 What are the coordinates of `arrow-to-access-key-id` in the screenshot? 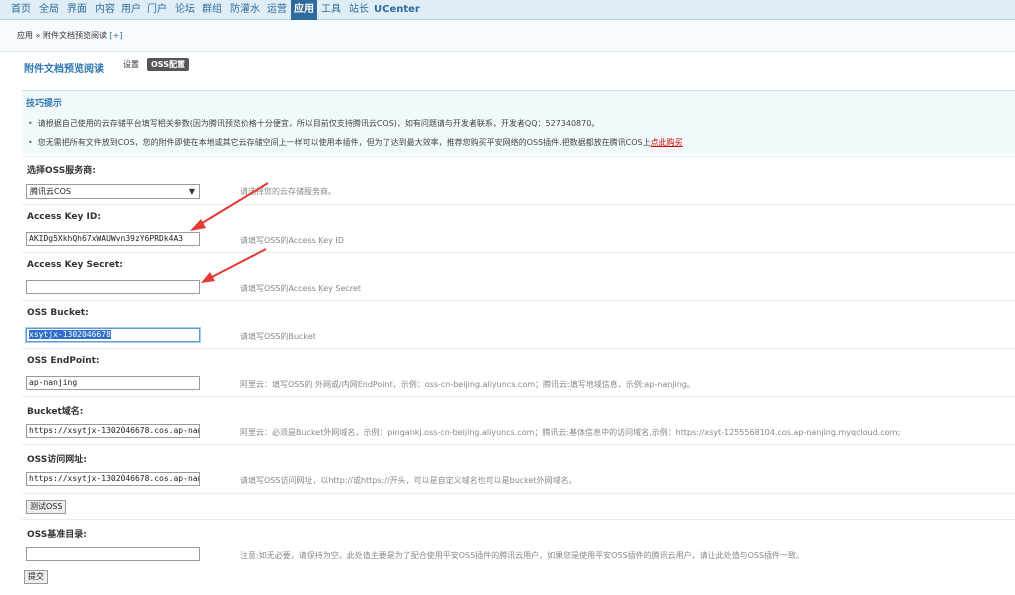 It's located at (229, 206).